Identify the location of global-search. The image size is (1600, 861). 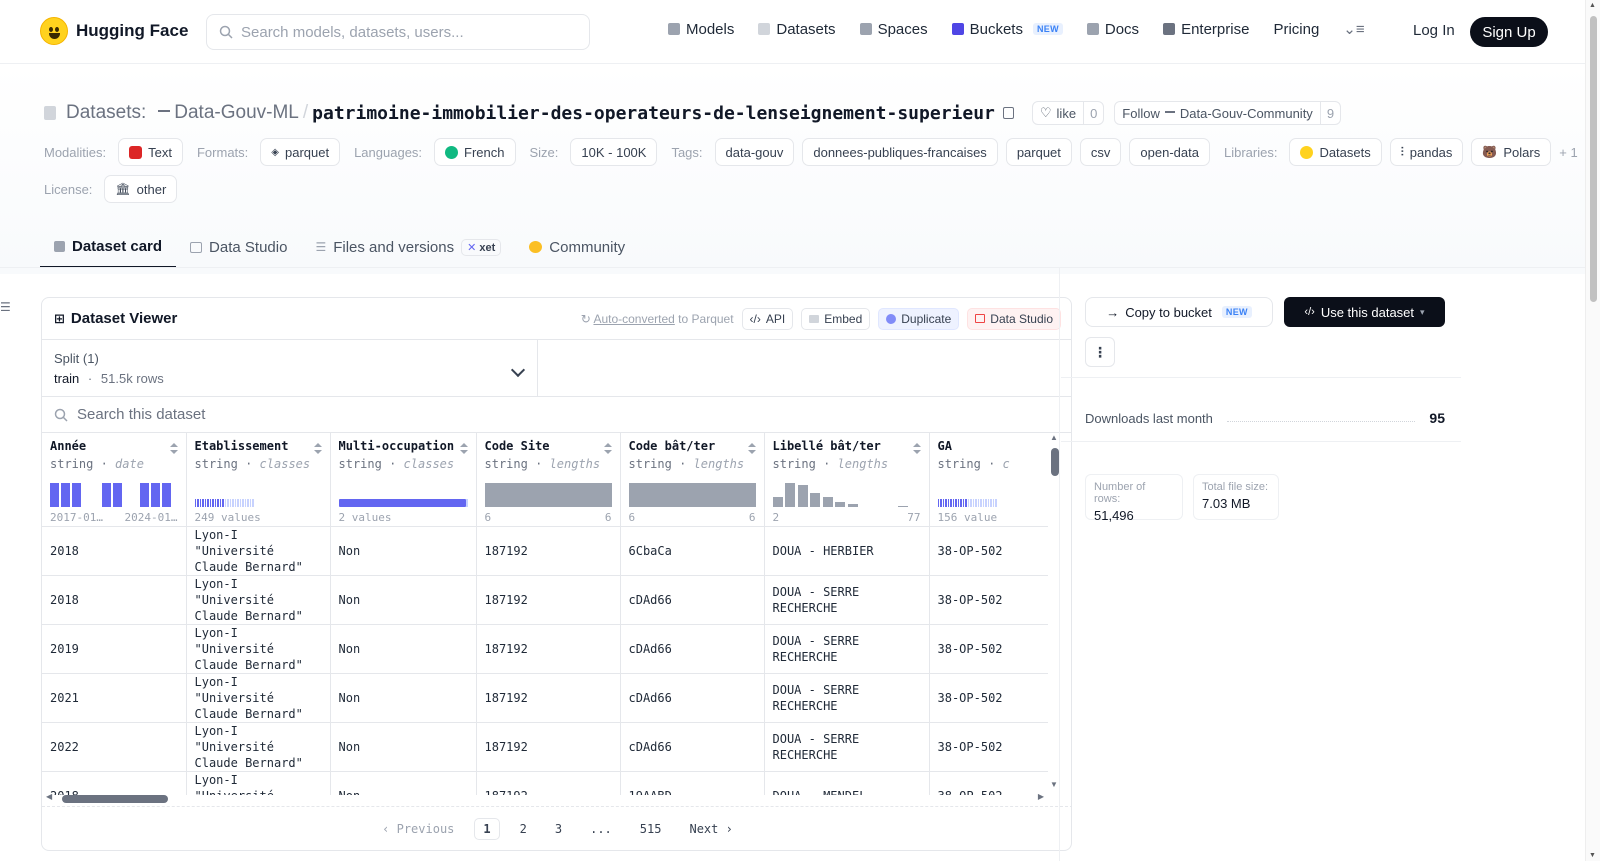
(398, 32).